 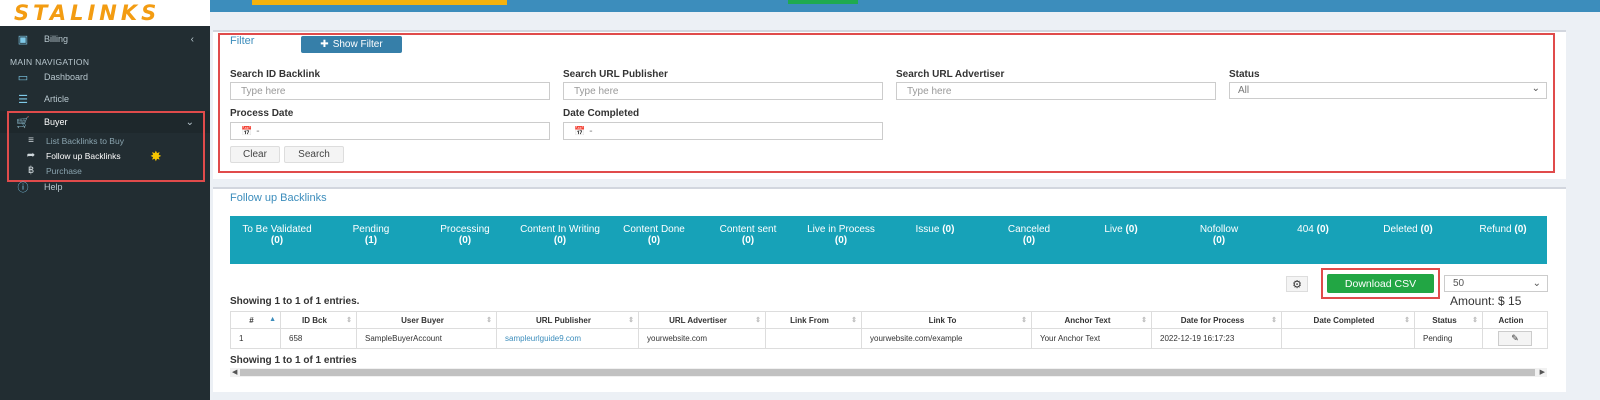 I want to click on search-id-label: Search ID Backlink, so click(x=275, y=74).